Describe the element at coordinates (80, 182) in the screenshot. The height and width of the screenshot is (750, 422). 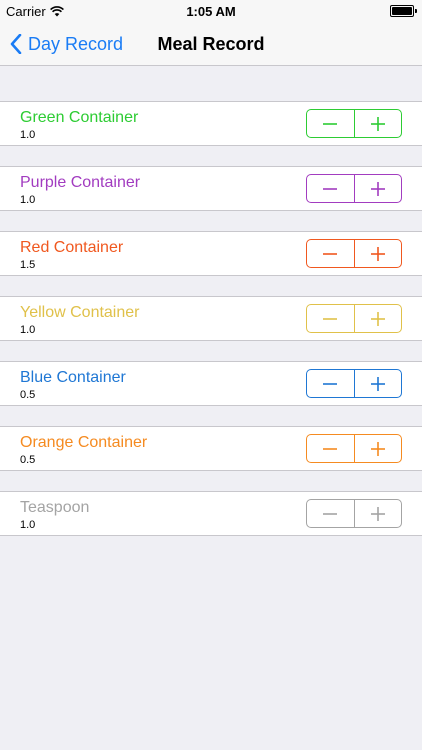
I see `item-name: Purple Container` at that location.